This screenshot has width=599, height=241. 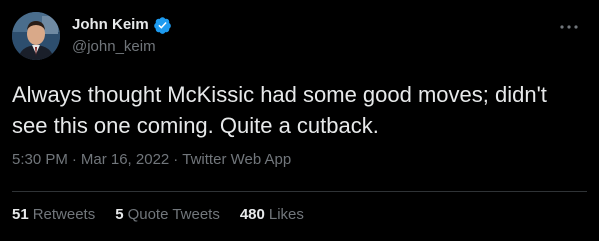 I want to click on likes-count: 480, so click(x=252, y=214).